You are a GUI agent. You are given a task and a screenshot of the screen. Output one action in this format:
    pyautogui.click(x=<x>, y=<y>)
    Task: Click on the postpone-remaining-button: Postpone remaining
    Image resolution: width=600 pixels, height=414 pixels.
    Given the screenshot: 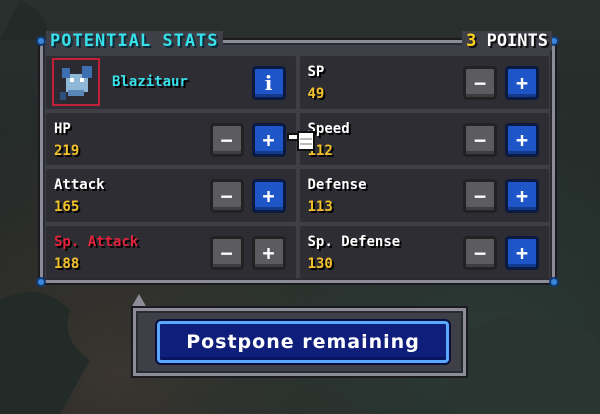 What is the action you would take?
    pyautogui.click(x=303, y=342)
    